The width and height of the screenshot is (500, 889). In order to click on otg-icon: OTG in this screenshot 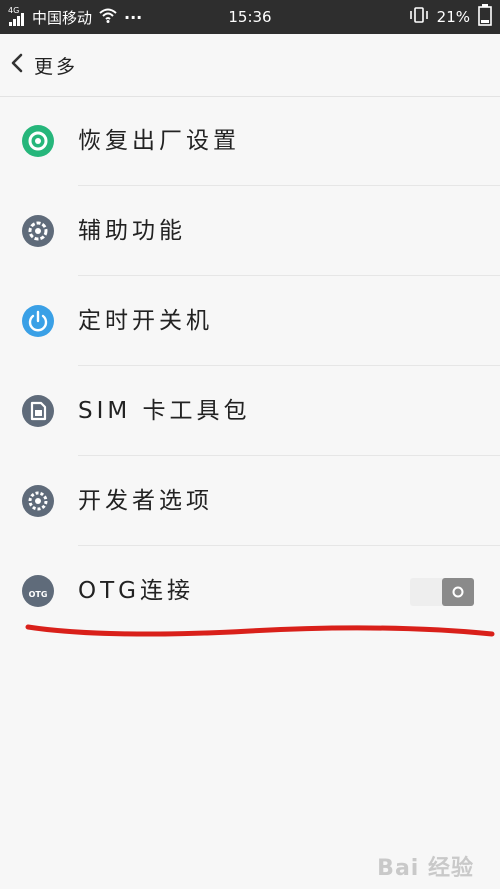, I will do `click(38, 591)`.